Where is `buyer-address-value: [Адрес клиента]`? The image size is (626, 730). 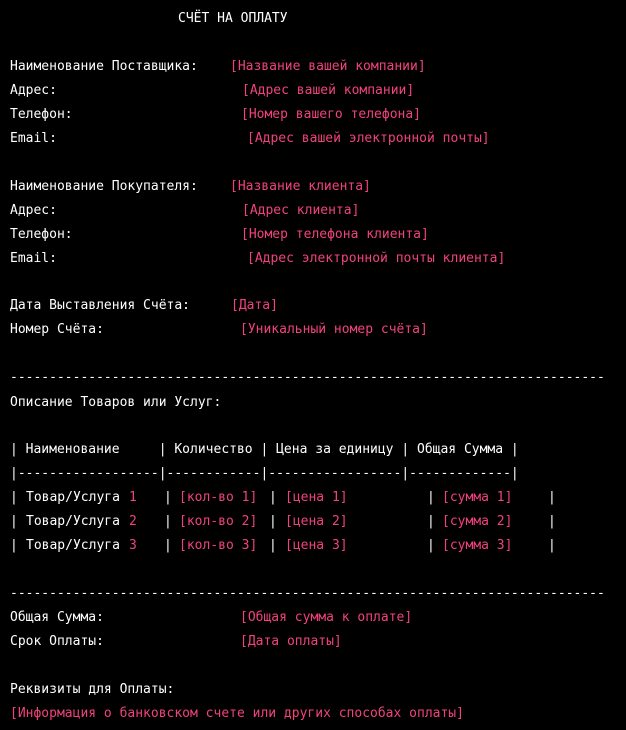
buyer-address-value: [Адрес клиента] is located at coordinates (301, 210).